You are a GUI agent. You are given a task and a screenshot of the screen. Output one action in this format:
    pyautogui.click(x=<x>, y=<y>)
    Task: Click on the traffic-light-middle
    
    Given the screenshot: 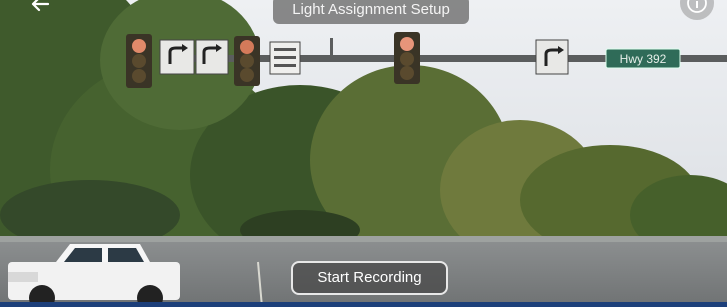 What is the action you would take?
    pyautogui.click(x=247, y=61)
    